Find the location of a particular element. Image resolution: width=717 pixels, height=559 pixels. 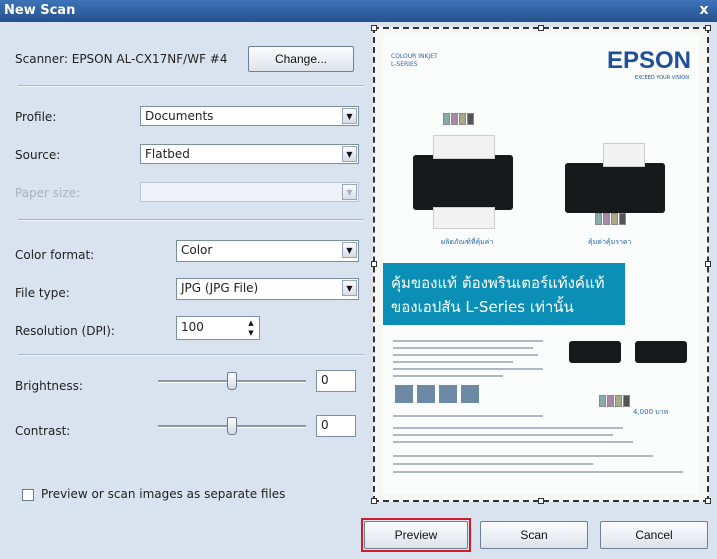

color-format-label: Color format: is located at coordinates (55, 255).